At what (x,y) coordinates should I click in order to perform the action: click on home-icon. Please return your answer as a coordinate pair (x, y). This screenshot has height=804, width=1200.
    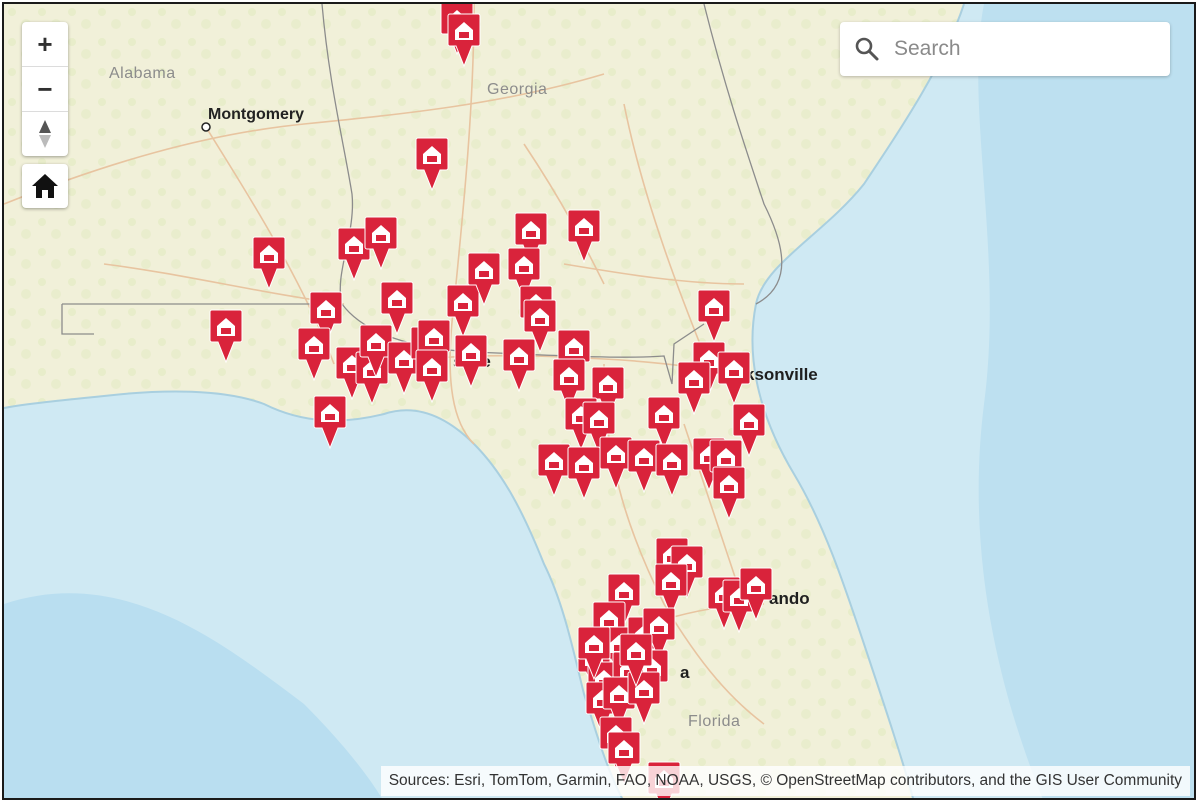
    Looking at the image, I should click on (45, 186).